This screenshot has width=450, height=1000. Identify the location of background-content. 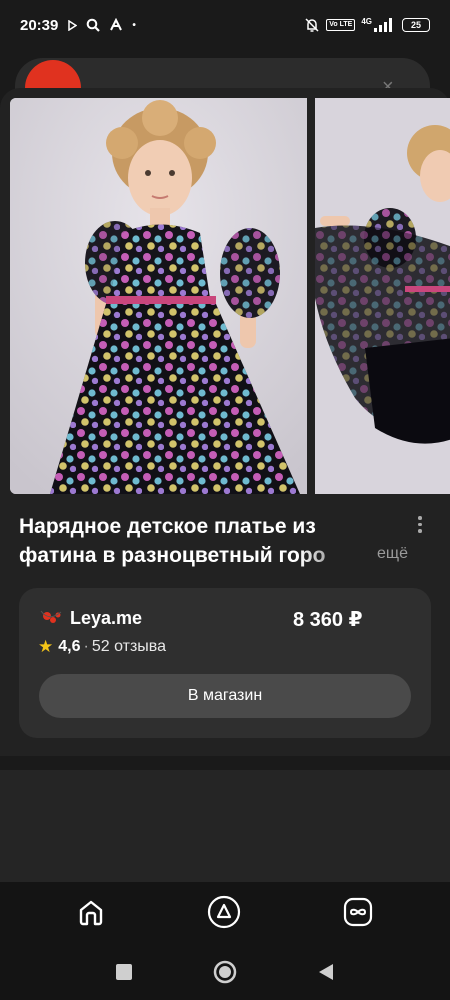
(225, 826).